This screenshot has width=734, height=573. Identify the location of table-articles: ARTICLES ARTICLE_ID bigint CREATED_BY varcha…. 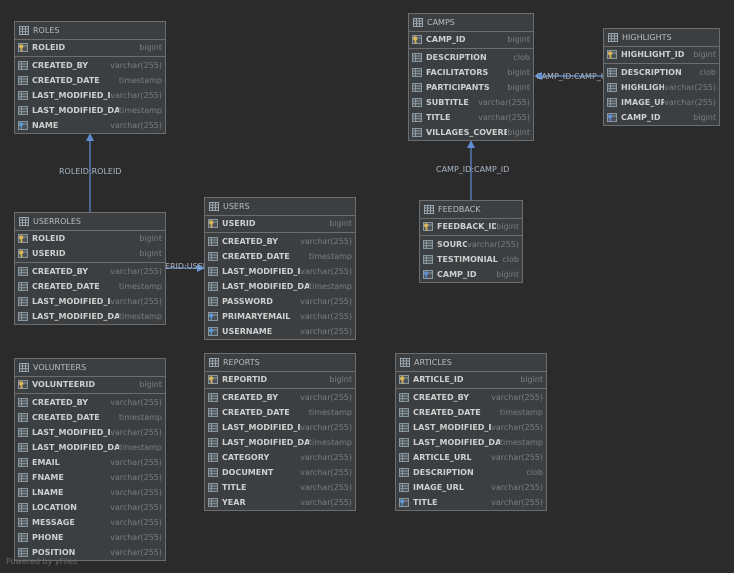
(471, 432).